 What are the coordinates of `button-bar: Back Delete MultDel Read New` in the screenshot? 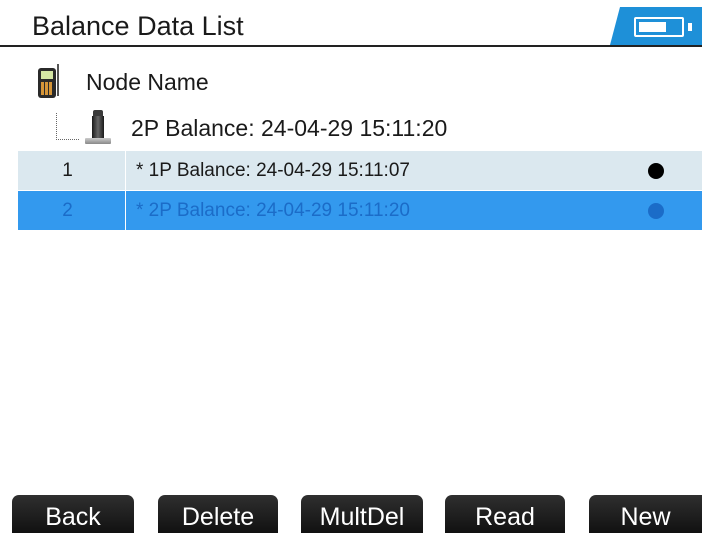 It's located at (351, 514).